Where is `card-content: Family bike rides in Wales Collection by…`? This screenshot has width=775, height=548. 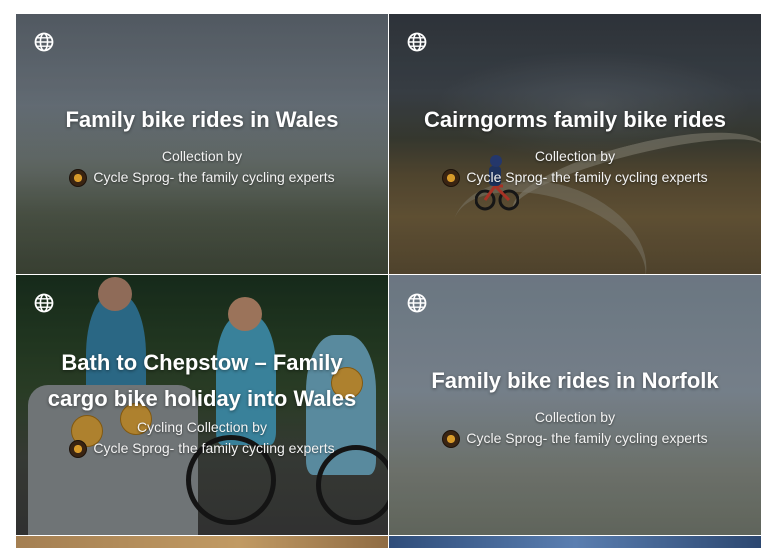 card-content: Family bike rides in Wales Collection by… is located at coordinates (202, 145).